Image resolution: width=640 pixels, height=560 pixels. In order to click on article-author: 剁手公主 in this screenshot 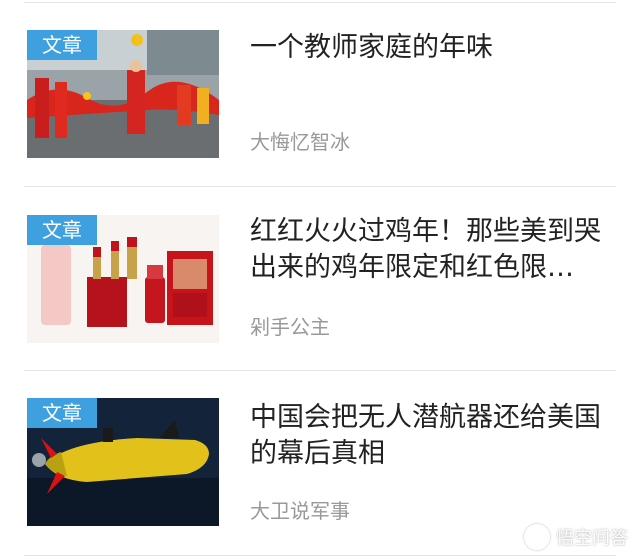, I will do `click(290, 325)`.